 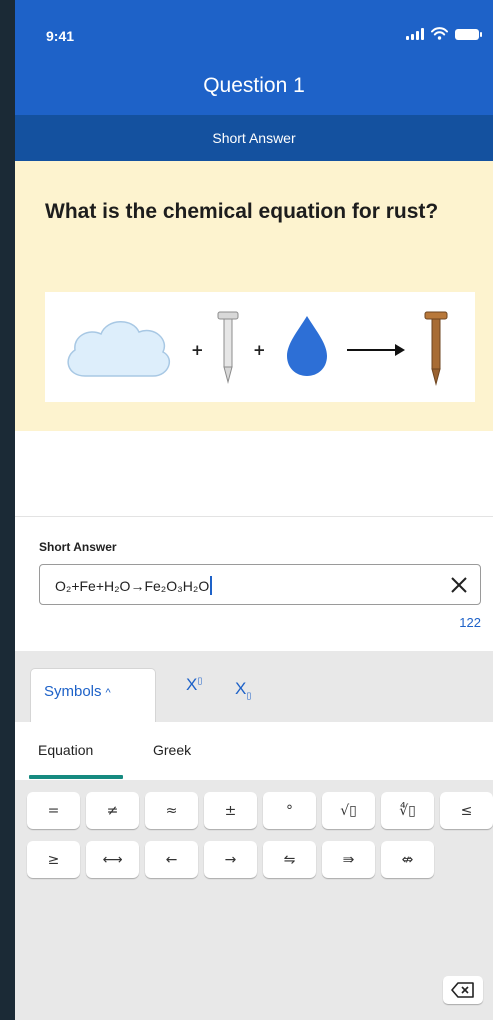 I want to click on answer-label: Short Answer, so click(x=78, y=547).